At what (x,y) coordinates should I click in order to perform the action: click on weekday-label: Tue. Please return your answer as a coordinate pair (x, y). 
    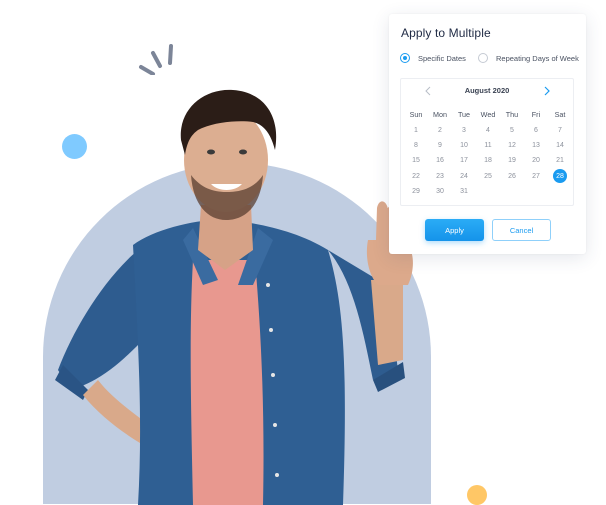
    Looking at the image, I should click on (464, 115).